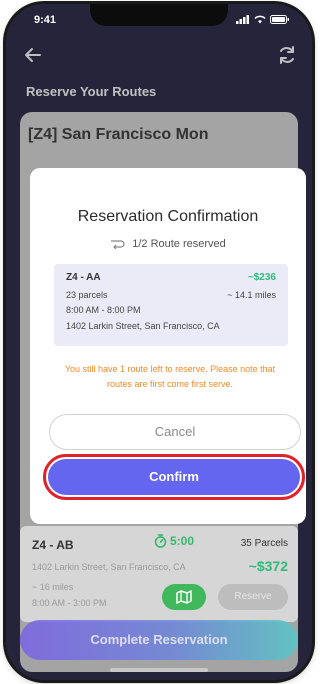 The width and height of the screenshot is (320, 684). Describe the element at coordinates (103, 310) in the screenshot. I see `route-time: 8:00 AM - 8:00 PM` at that location.